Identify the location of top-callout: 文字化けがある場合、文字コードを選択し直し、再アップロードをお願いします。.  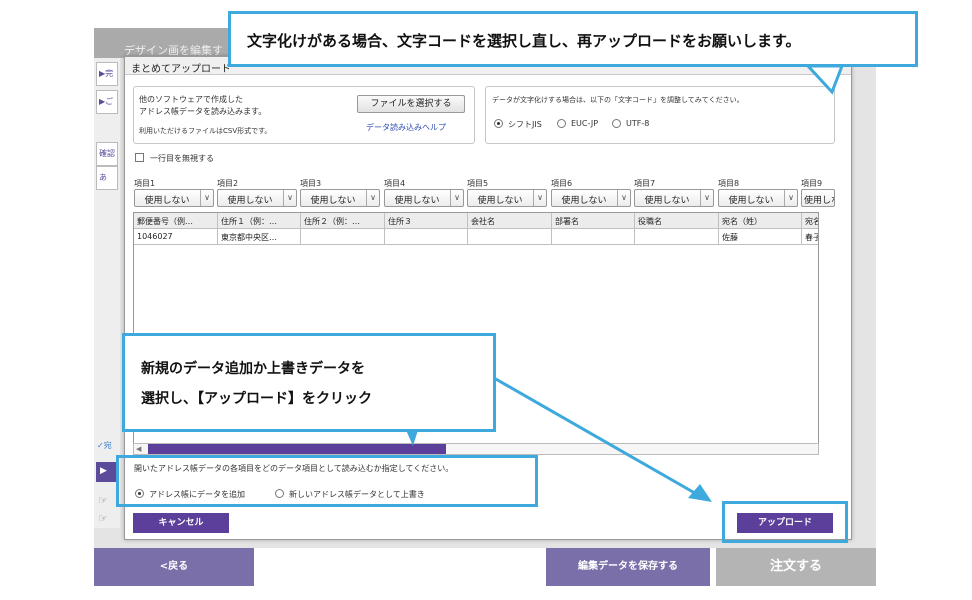
(573, 39).